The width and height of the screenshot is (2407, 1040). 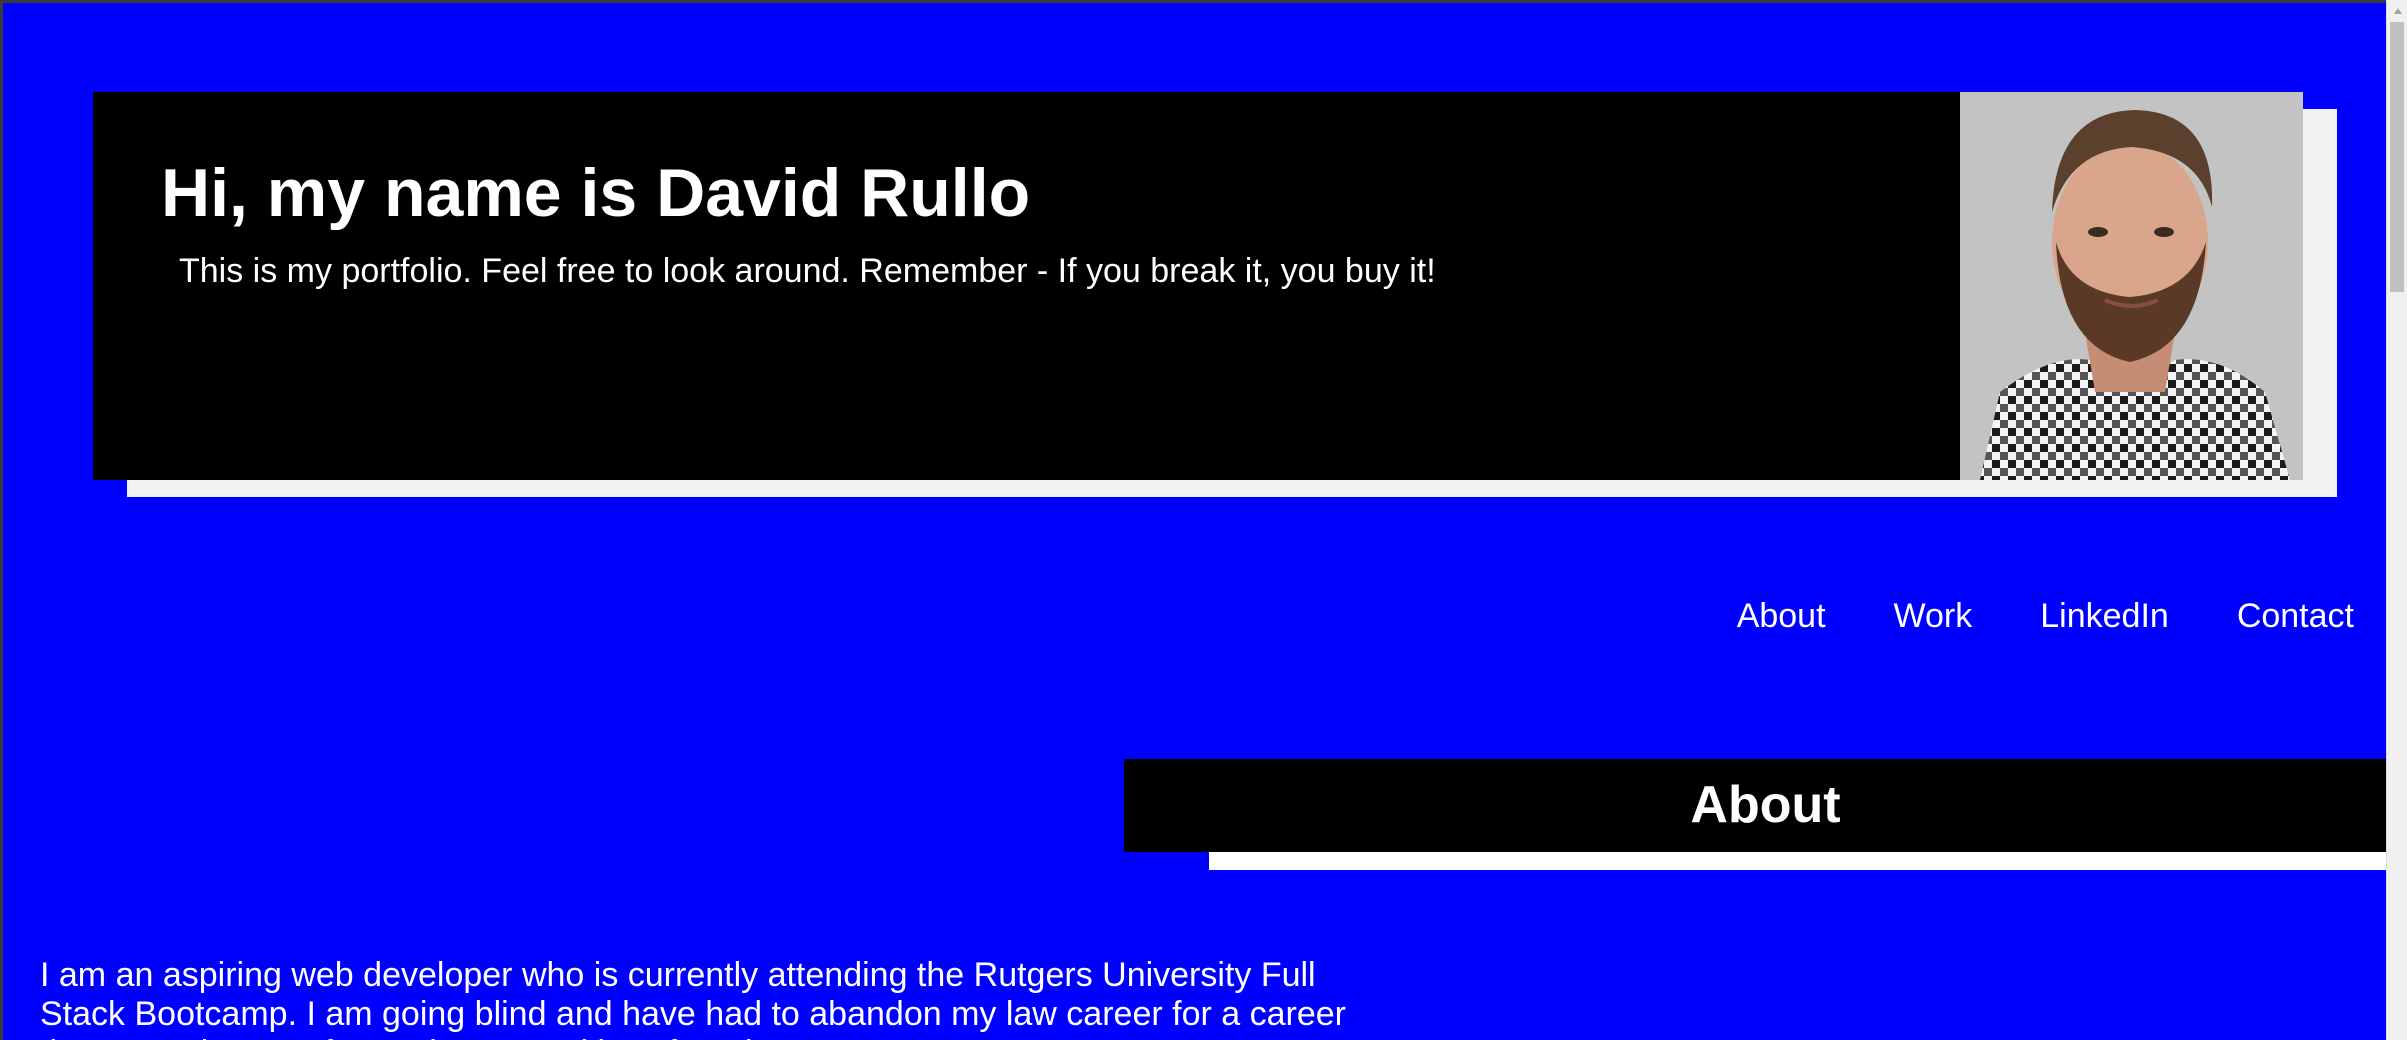 I want to click on nav-link-linkedin: LinkedIn, so click(x=2104, y=616).